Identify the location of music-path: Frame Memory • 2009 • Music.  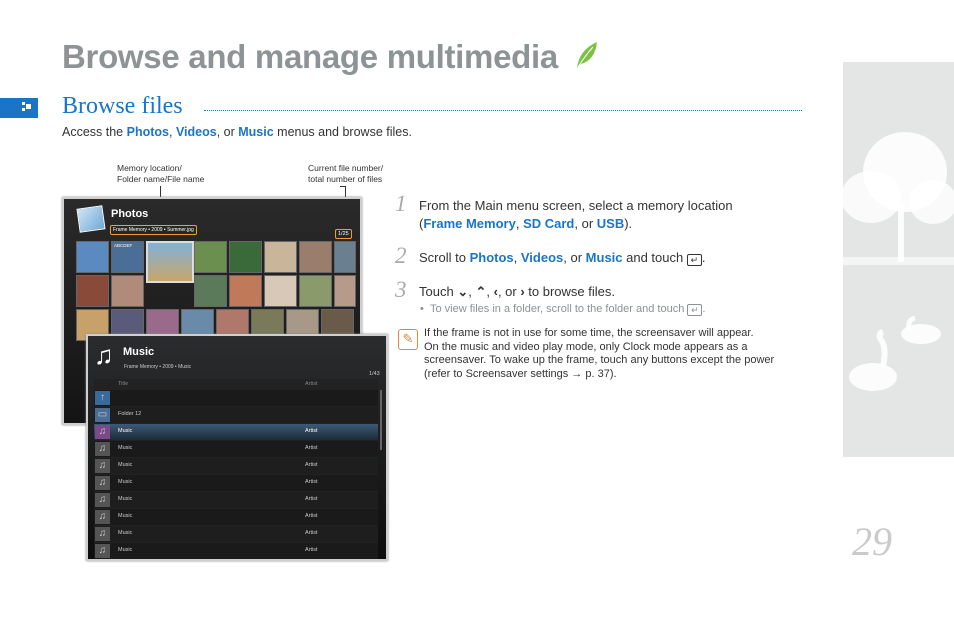
(158, 367).